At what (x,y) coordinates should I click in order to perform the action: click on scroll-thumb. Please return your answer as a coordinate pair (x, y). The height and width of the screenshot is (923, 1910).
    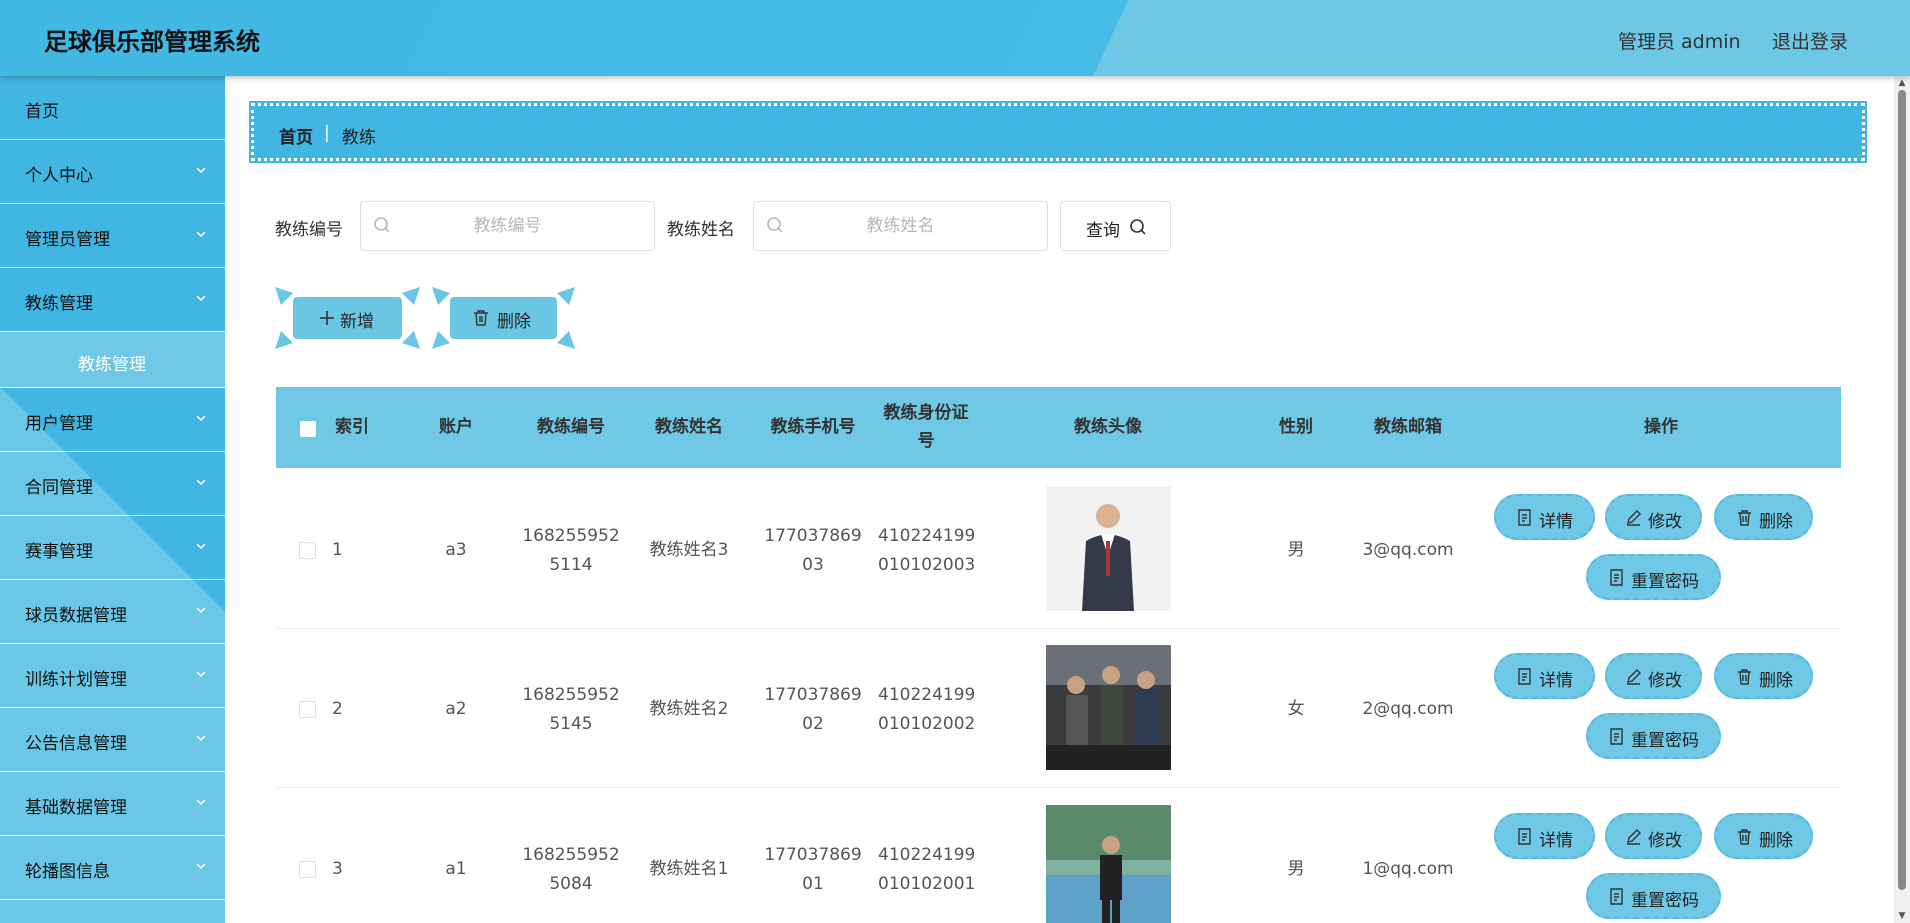
    Looking at the image, I should click on (1902, 490).